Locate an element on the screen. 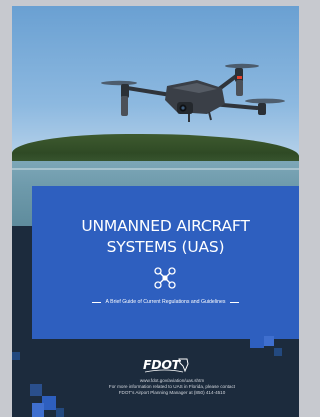 The height and width of the screenshot is (417, 320). subtitle-rule-right is located at coordinates (235, 302).